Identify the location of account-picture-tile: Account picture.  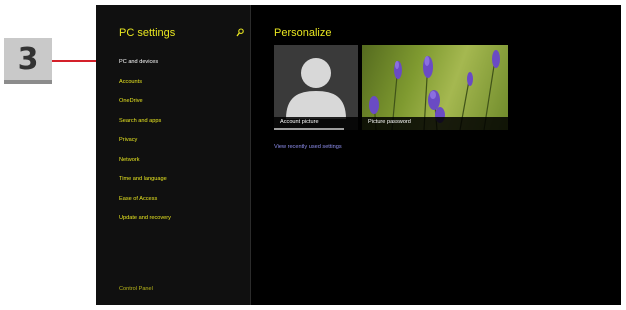
(316, 87).